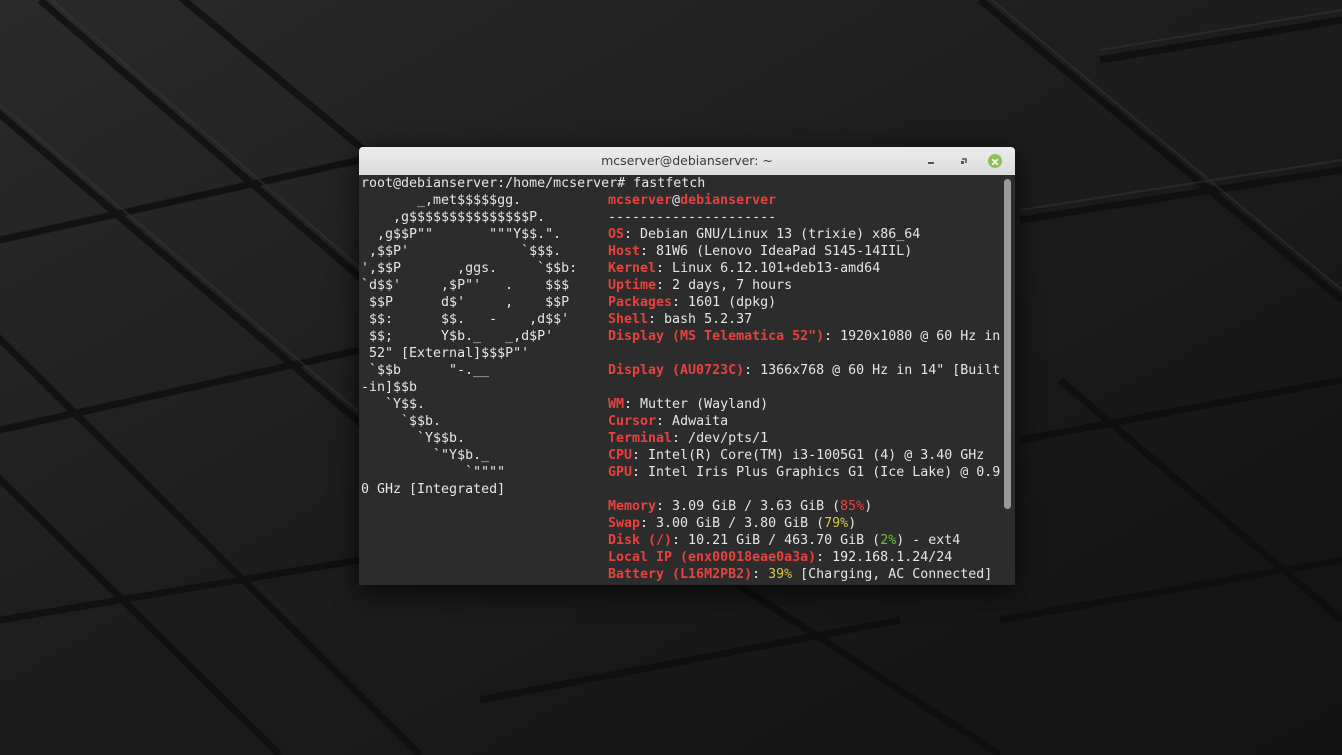 Image resolution: width=1342 pixels, height=755 pixels. I want to click on info-value: : Adwaita, so click(692, 421).